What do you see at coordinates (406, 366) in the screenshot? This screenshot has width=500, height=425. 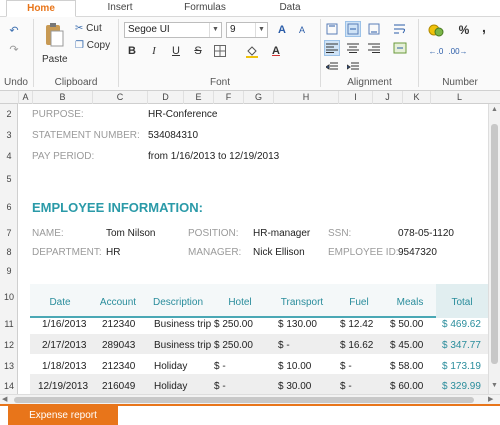 I see `cell-meals: $ 58.00` at bounding box center [406, 366].